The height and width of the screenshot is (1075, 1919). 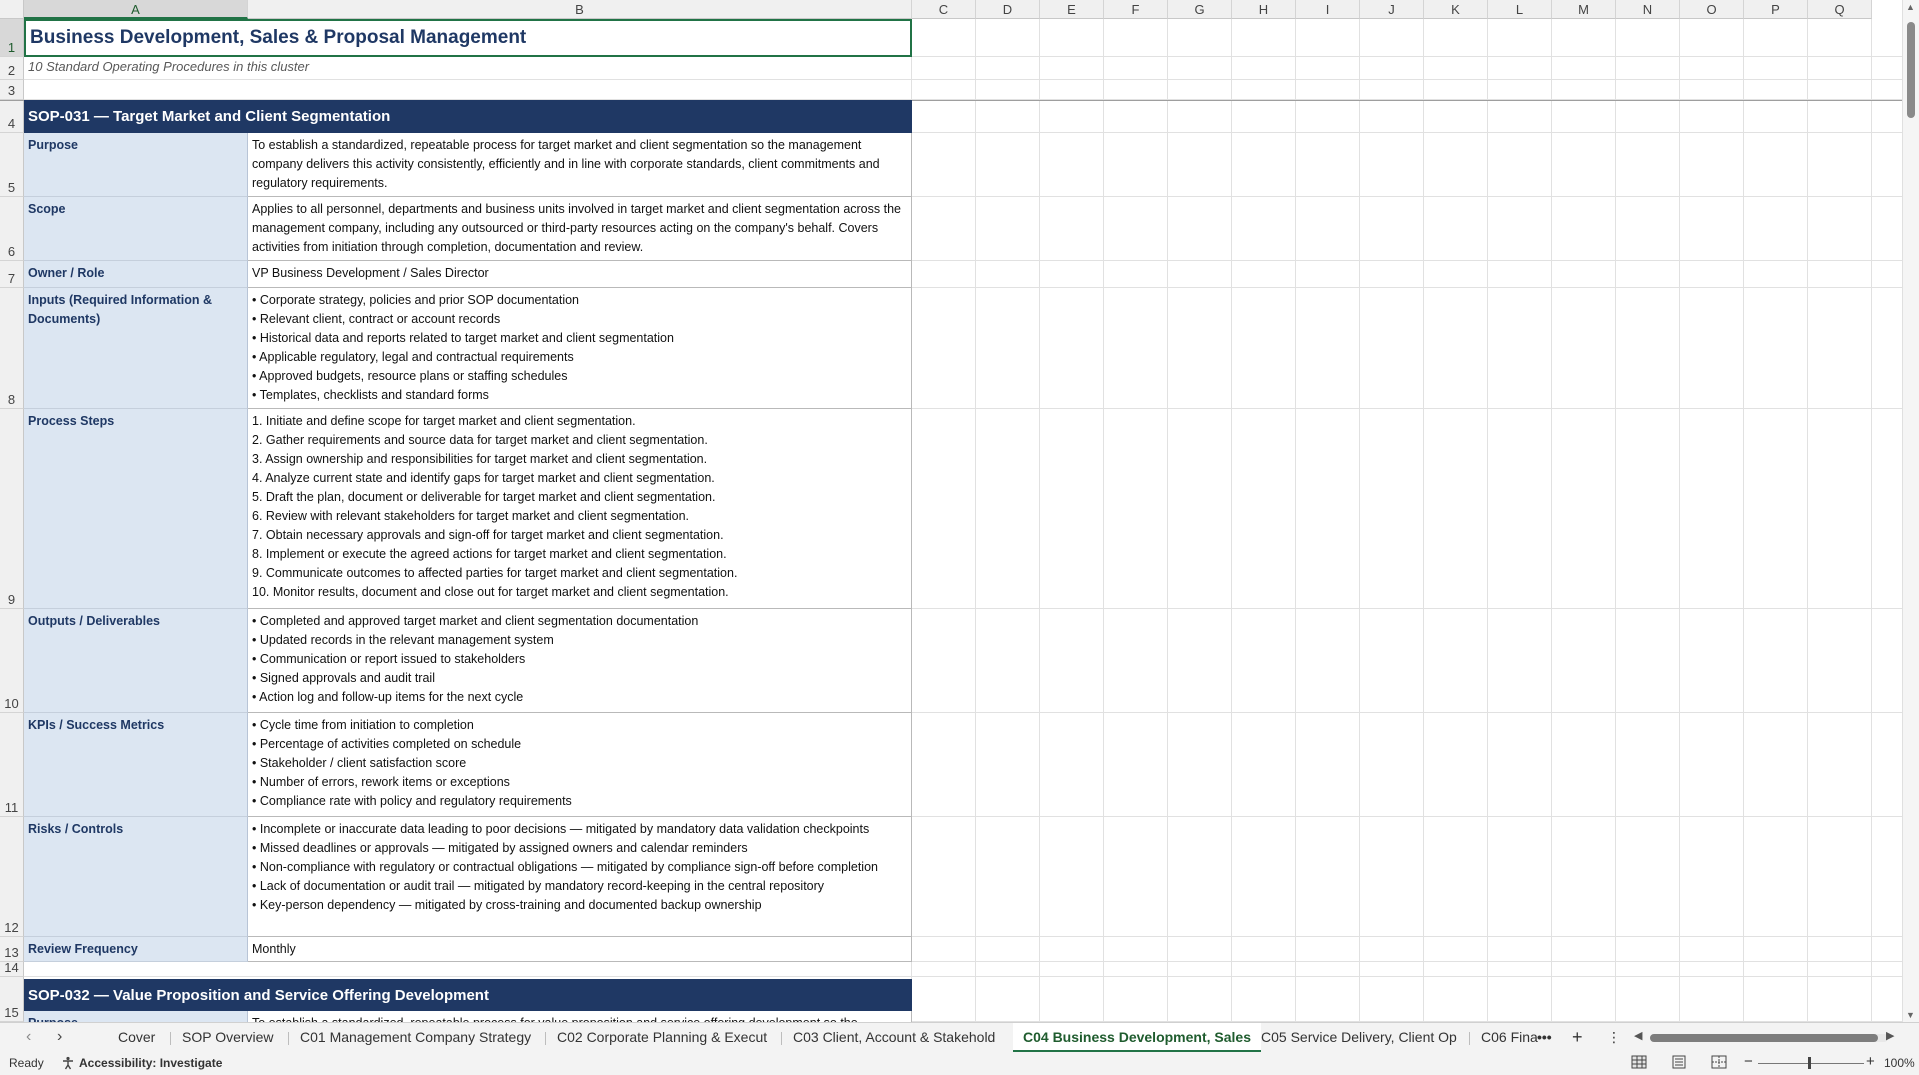 What do you see at coordinates (228, 1037) in the screenshot?
I see `sheet-tab: SOP Overview` at bounding box center [228, 1037].